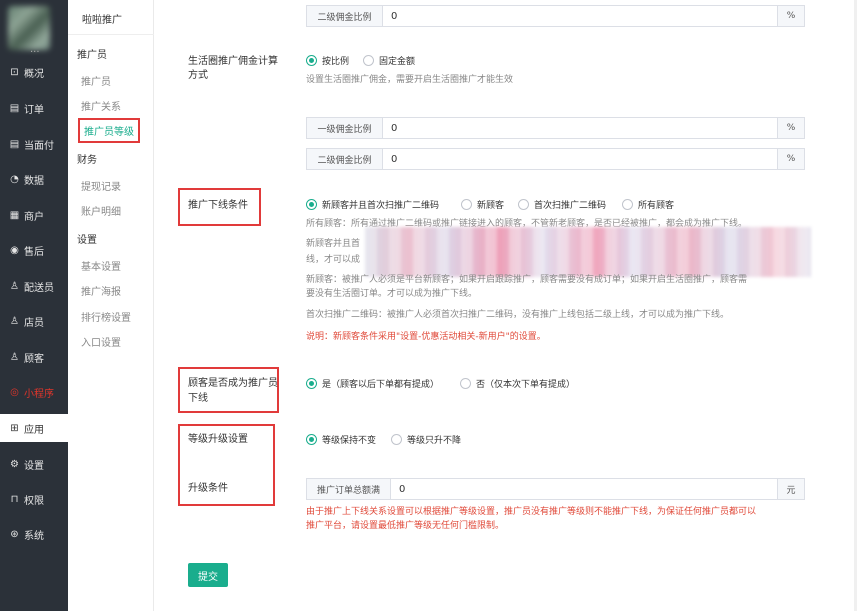 This screenshot has height=611, width=857. I want to click on sidebar-item-courier: ♙ 配送员, so click(34, 286).